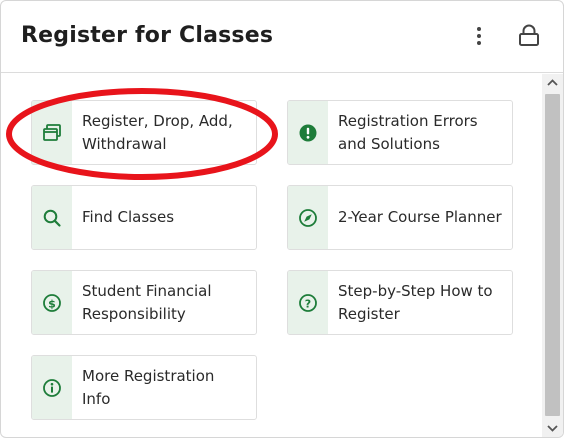  I want to click on question-circle-icon: ?, so click(308, 302).